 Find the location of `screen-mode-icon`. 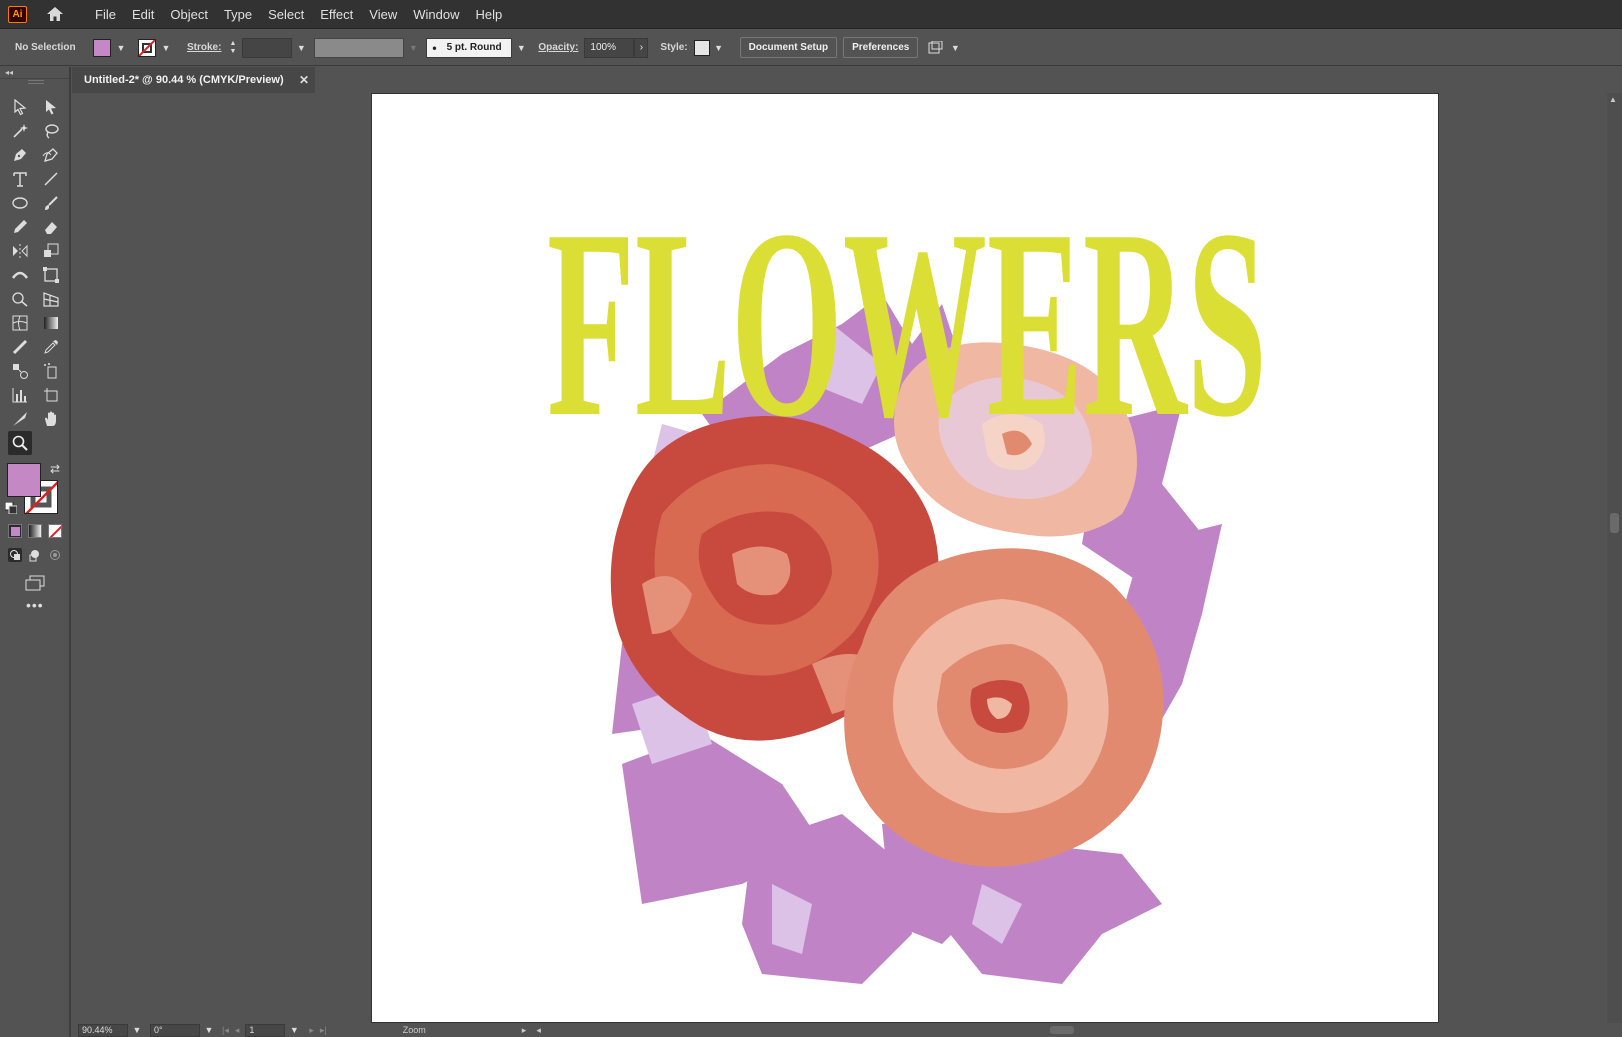

screen-mode-icon is located at coordinates (35, 583).